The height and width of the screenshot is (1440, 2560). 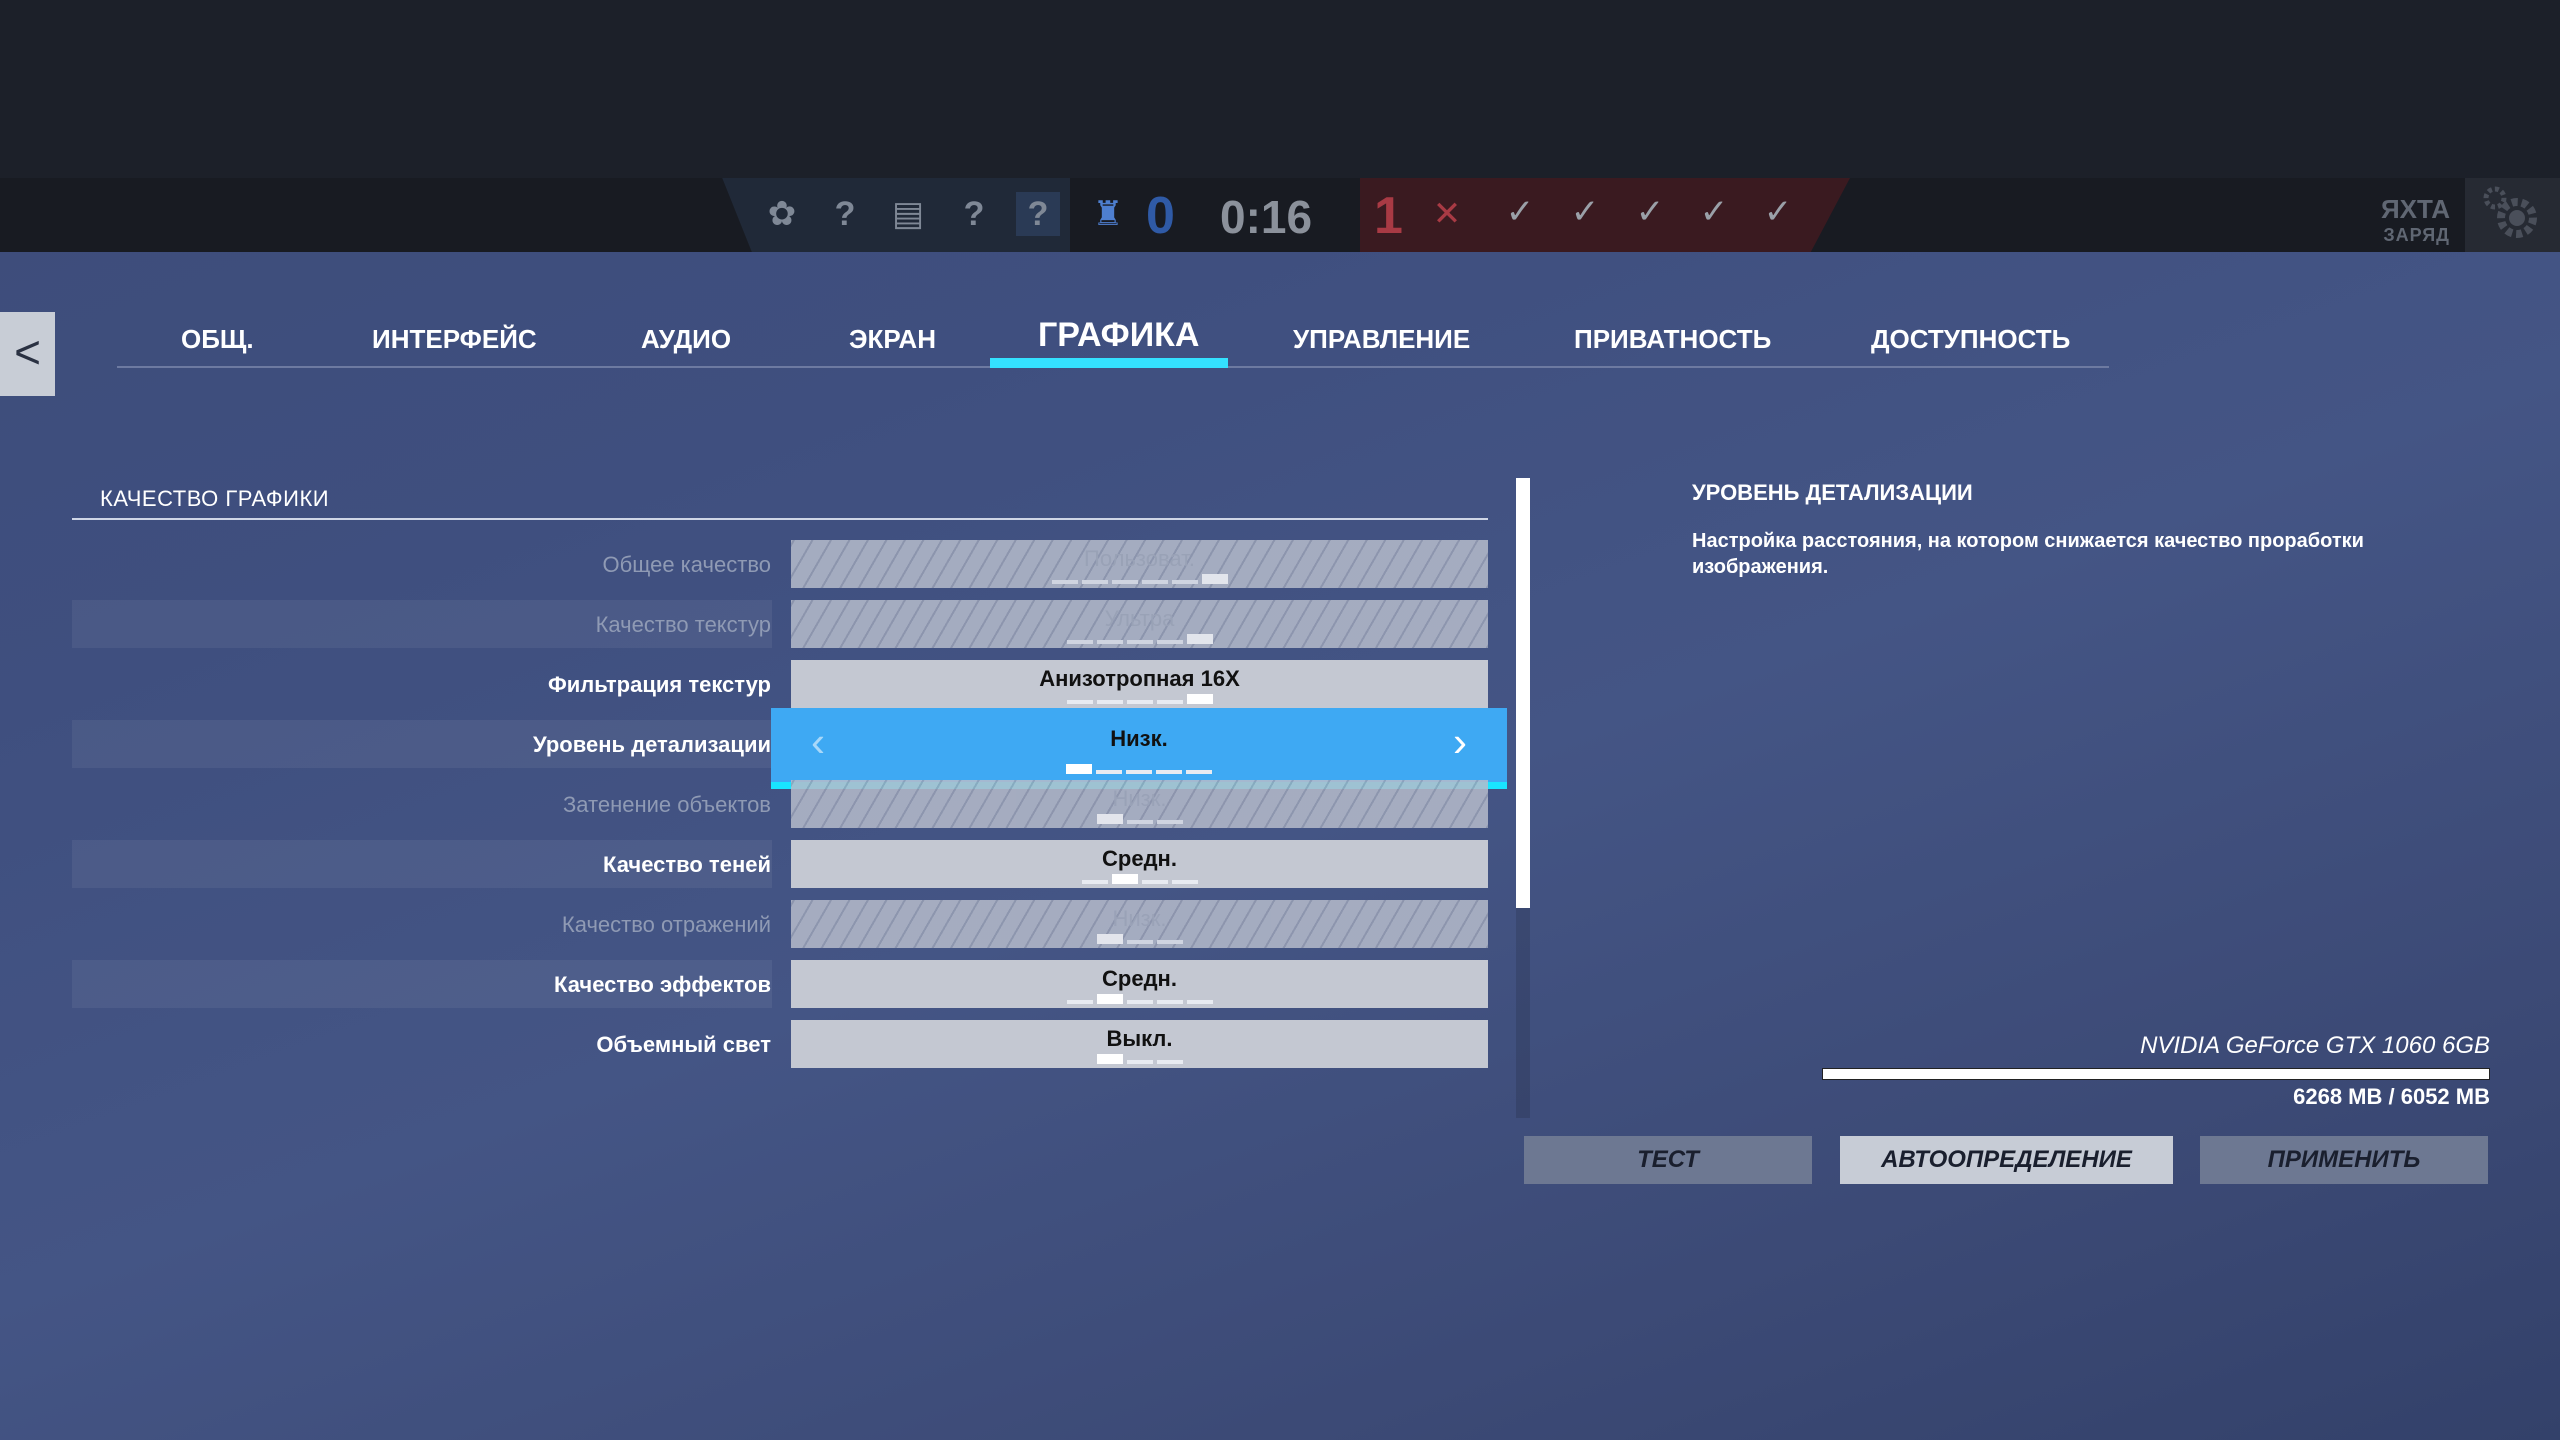 What do you see at coordinates (1672, 339) in the screenshot?
I see `tab-privacy: ПРИВАТНОСТЬ` at bounding box center [1672, 339].